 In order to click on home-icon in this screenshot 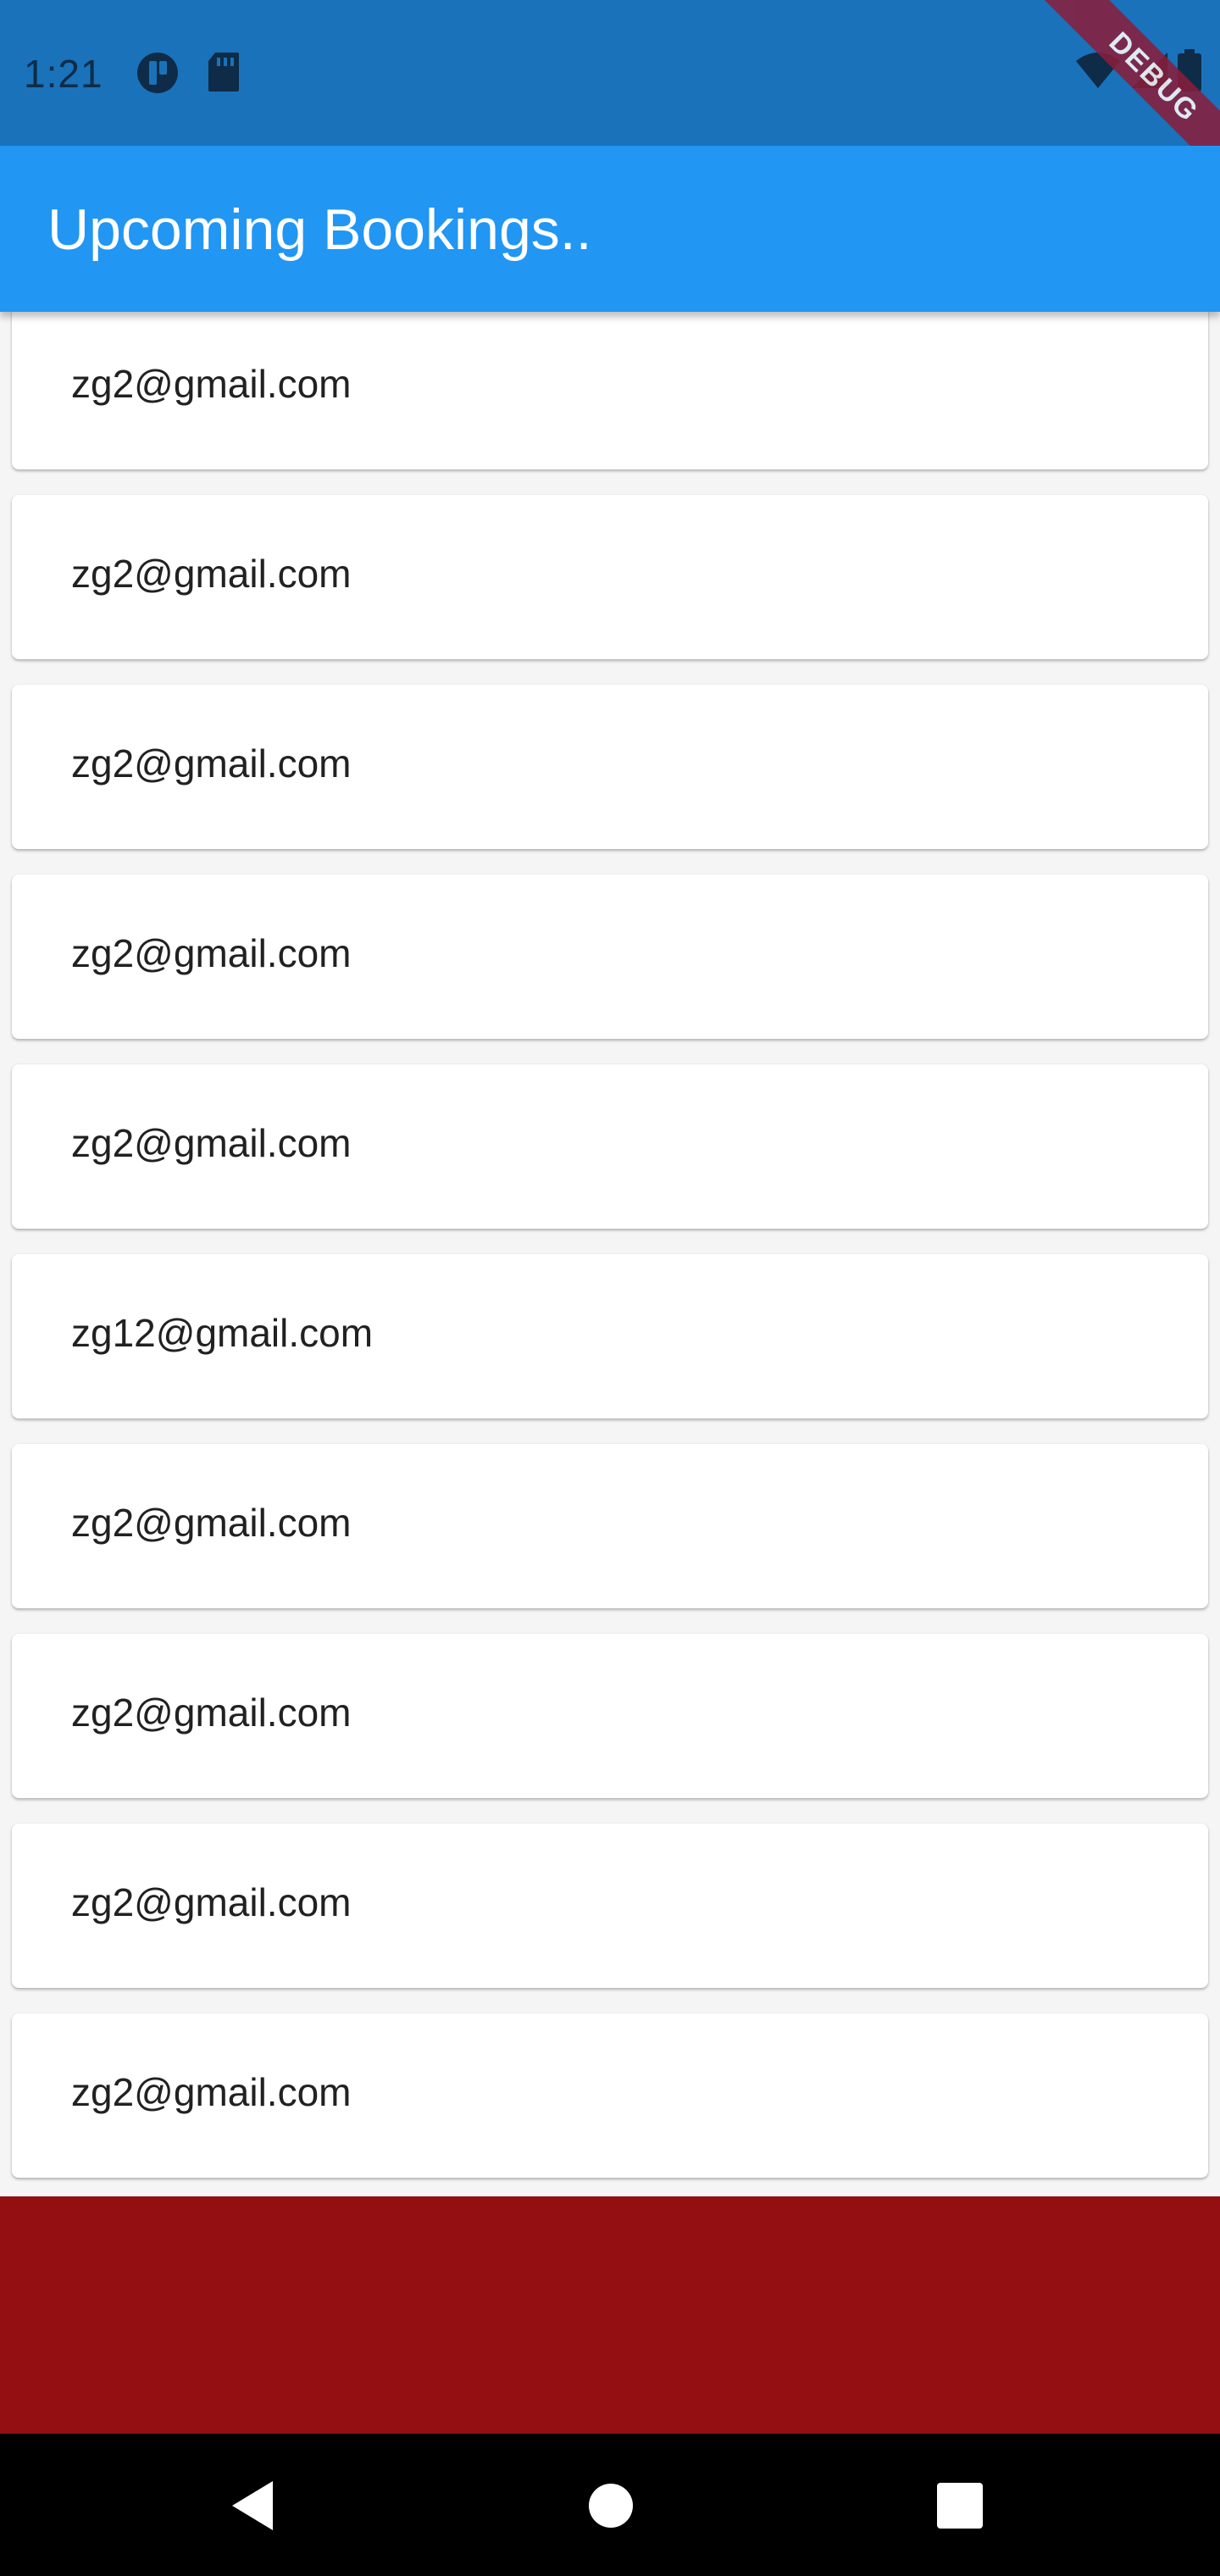, I will do `click(610, 2505)`.